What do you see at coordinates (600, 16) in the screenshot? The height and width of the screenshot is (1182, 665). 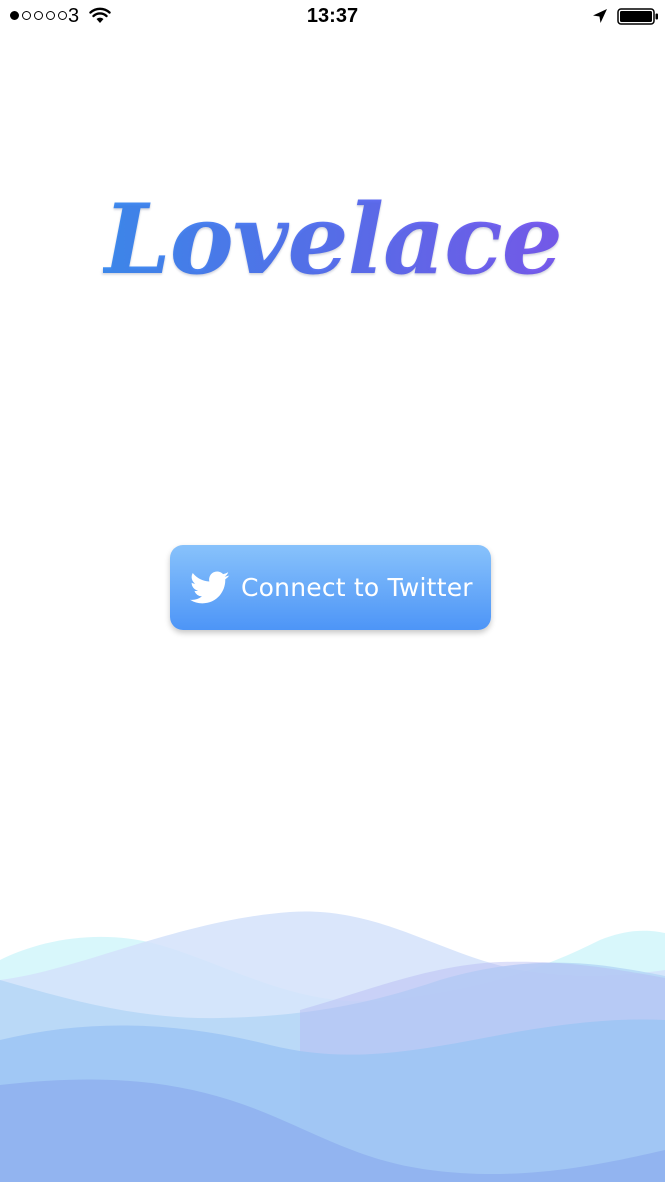 I see `location-arrow-icon` at bounding box center [600, 16].